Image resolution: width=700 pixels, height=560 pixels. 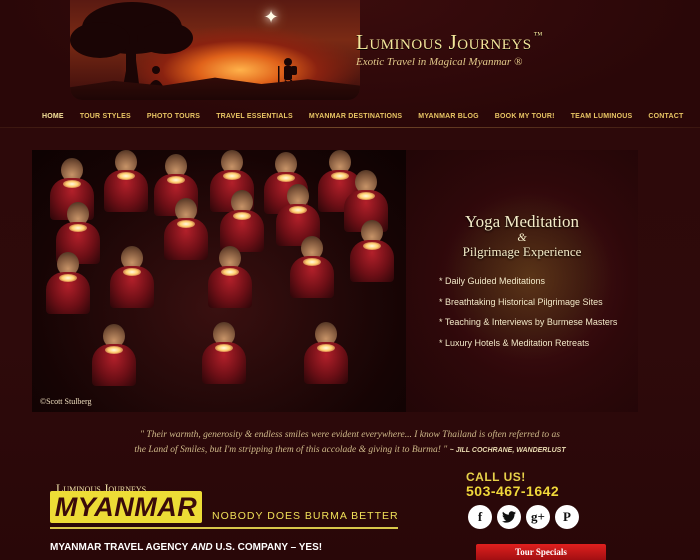 I want to click on site-tagline: Exotic Travel in Magical Myanmar ®, so click(x=439, y=62).